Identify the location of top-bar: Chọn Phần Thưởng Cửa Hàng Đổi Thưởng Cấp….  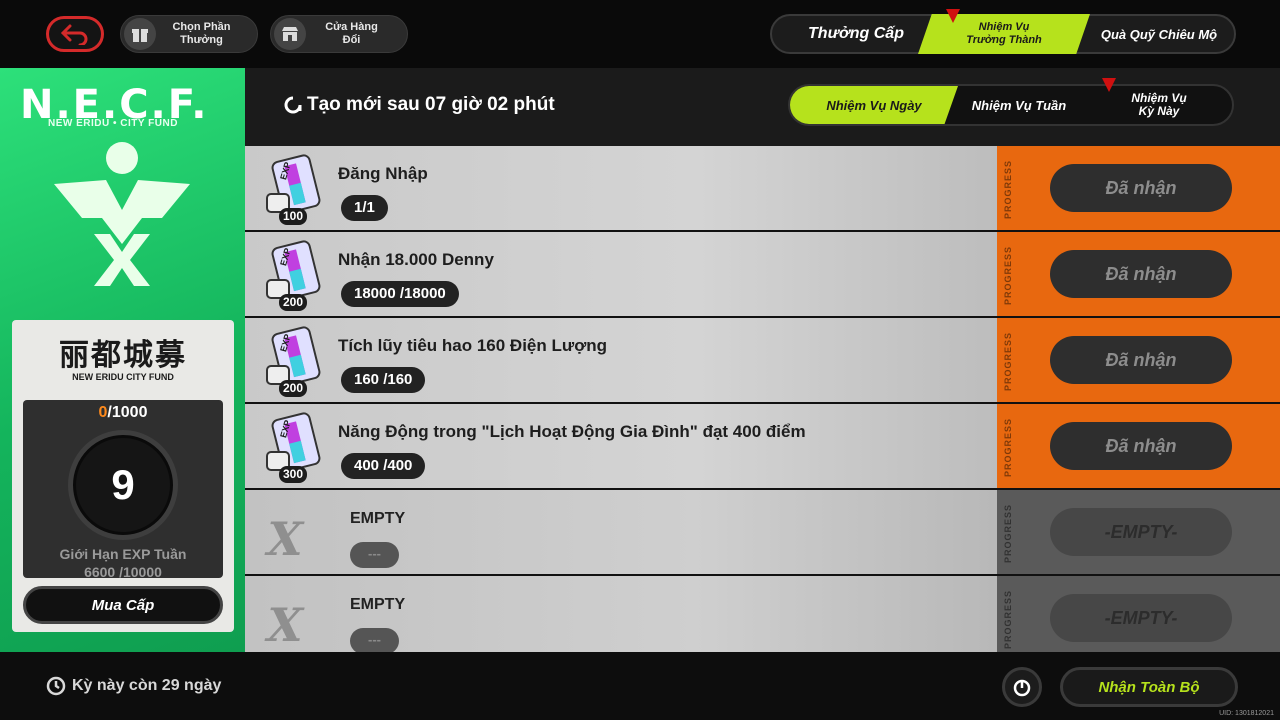
(640, 34).